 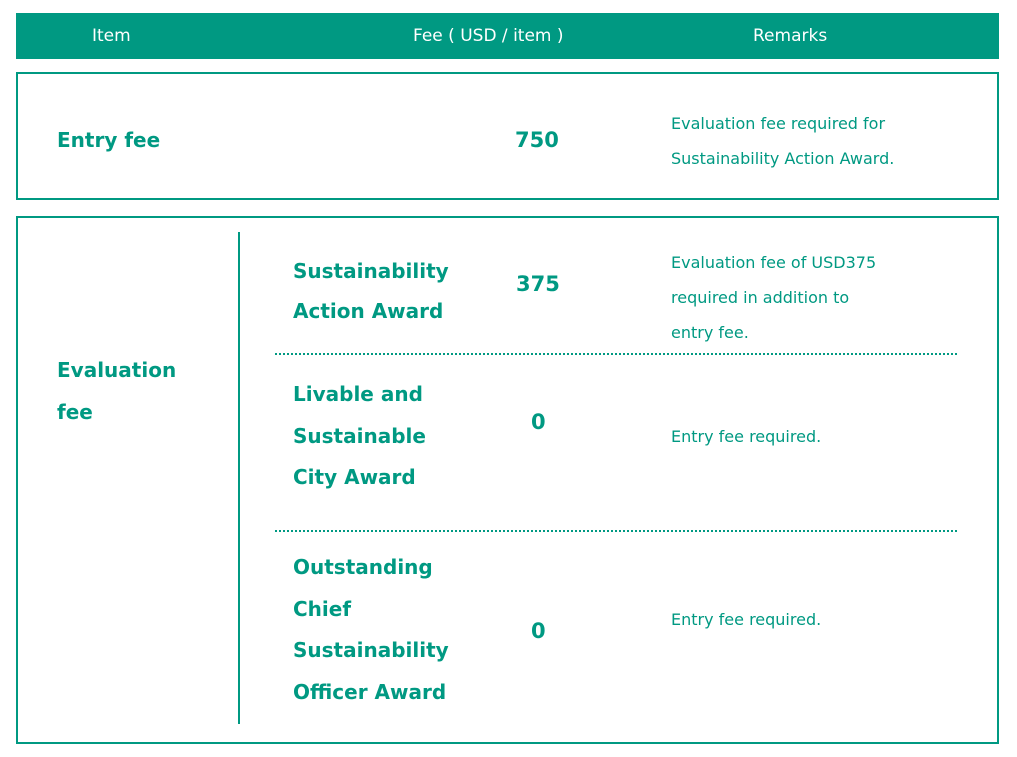 I want to click on header-fee: Fee ( USD / item ), so click(x=488, y=36).